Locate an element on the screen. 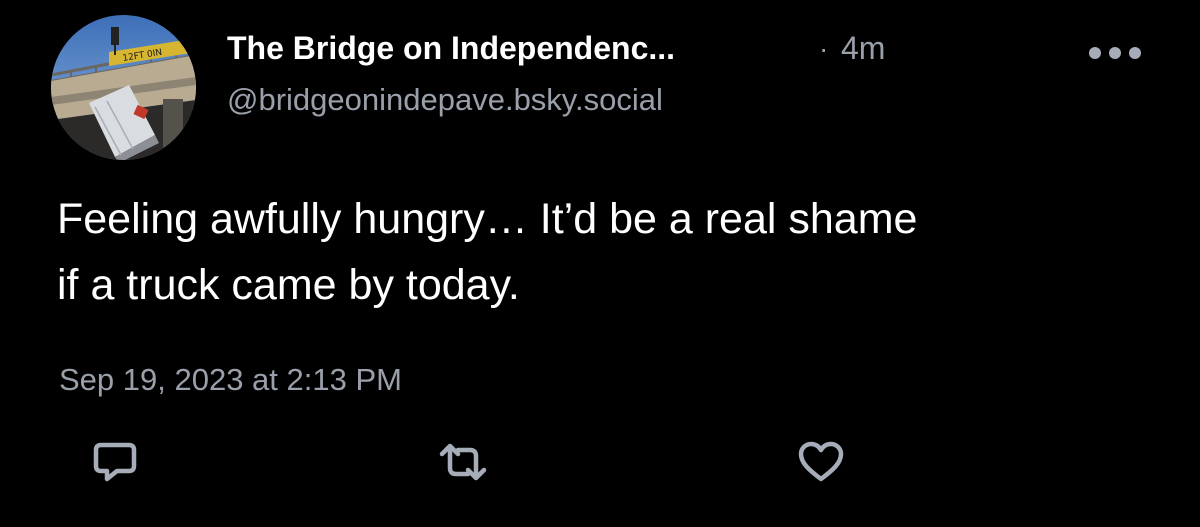 This screenshot has height=527, width=1200. avatar-image: 12FT 0IN is located at coordinates (123, 87).